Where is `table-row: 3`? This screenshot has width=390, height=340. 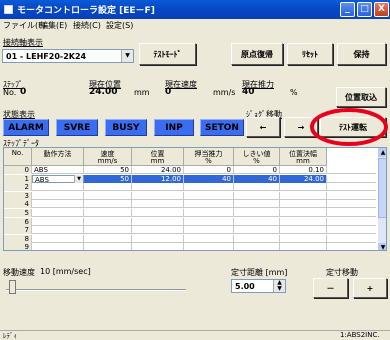 table-row: 3 is located at coordinates (190, 195).